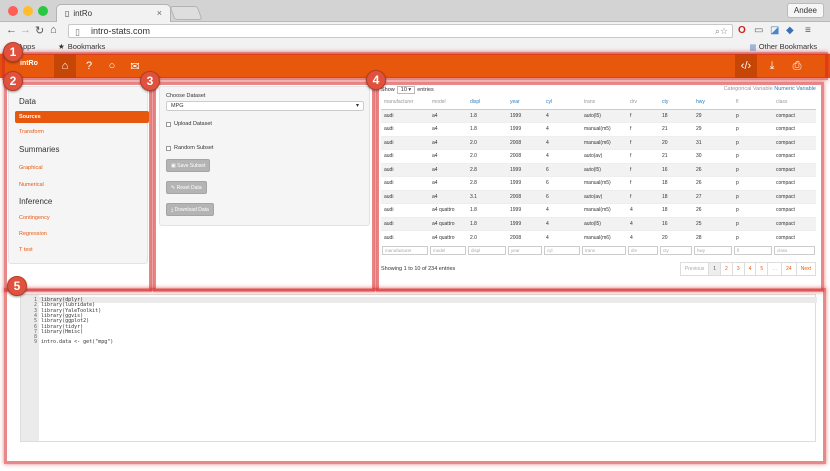 This screenshot has width=830, height=471. What do you see at coordinates (525, 103) in the screenshot?
I see `column-header-year: year` at bounding box center [525, 103].